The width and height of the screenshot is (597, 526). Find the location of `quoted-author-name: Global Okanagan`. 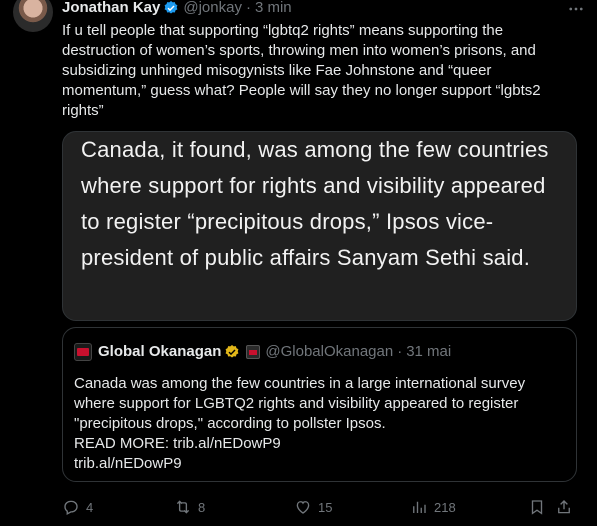

quoted-author-name: Global Okanagan is located at coordinates (159, 352).